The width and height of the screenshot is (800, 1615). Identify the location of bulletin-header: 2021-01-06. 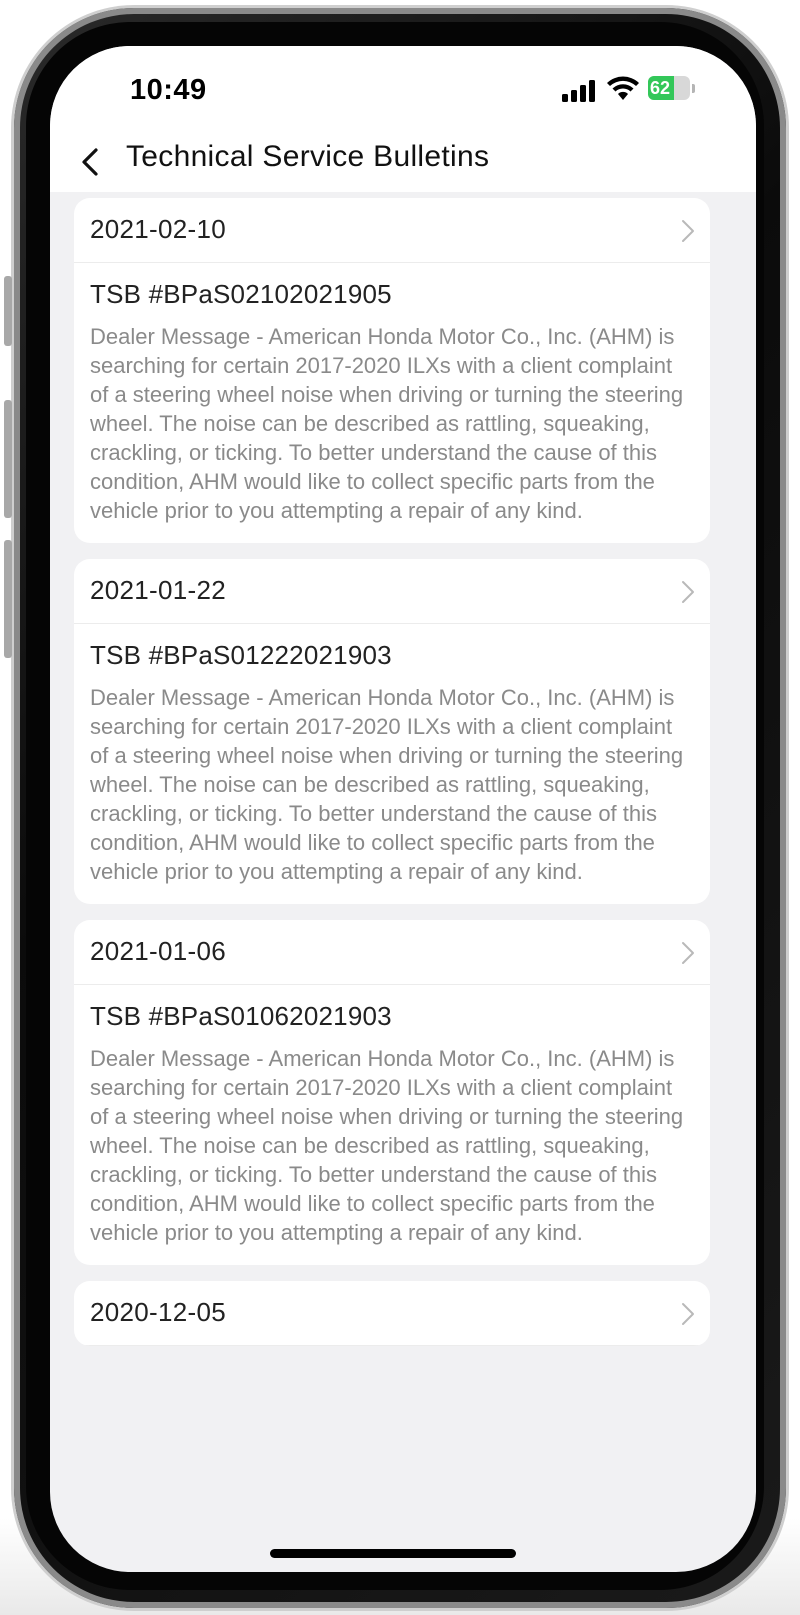
(392, 952).